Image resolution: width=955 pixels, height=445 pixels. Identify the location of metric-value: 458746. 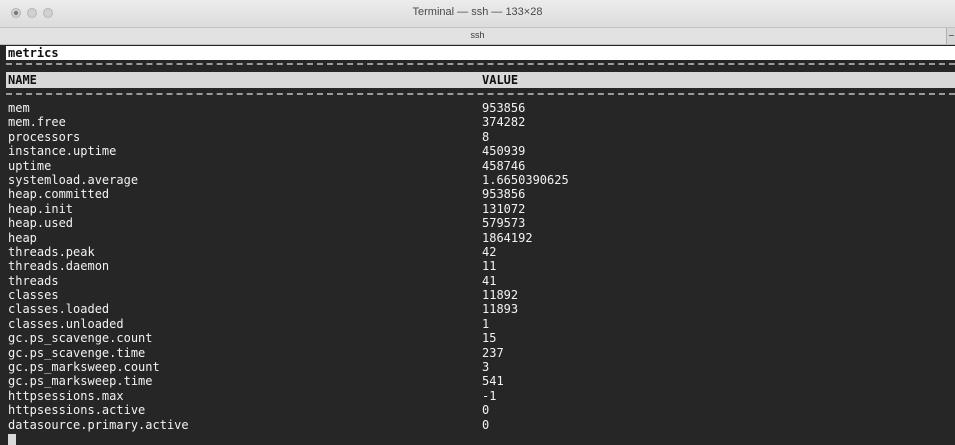
(504, 165).